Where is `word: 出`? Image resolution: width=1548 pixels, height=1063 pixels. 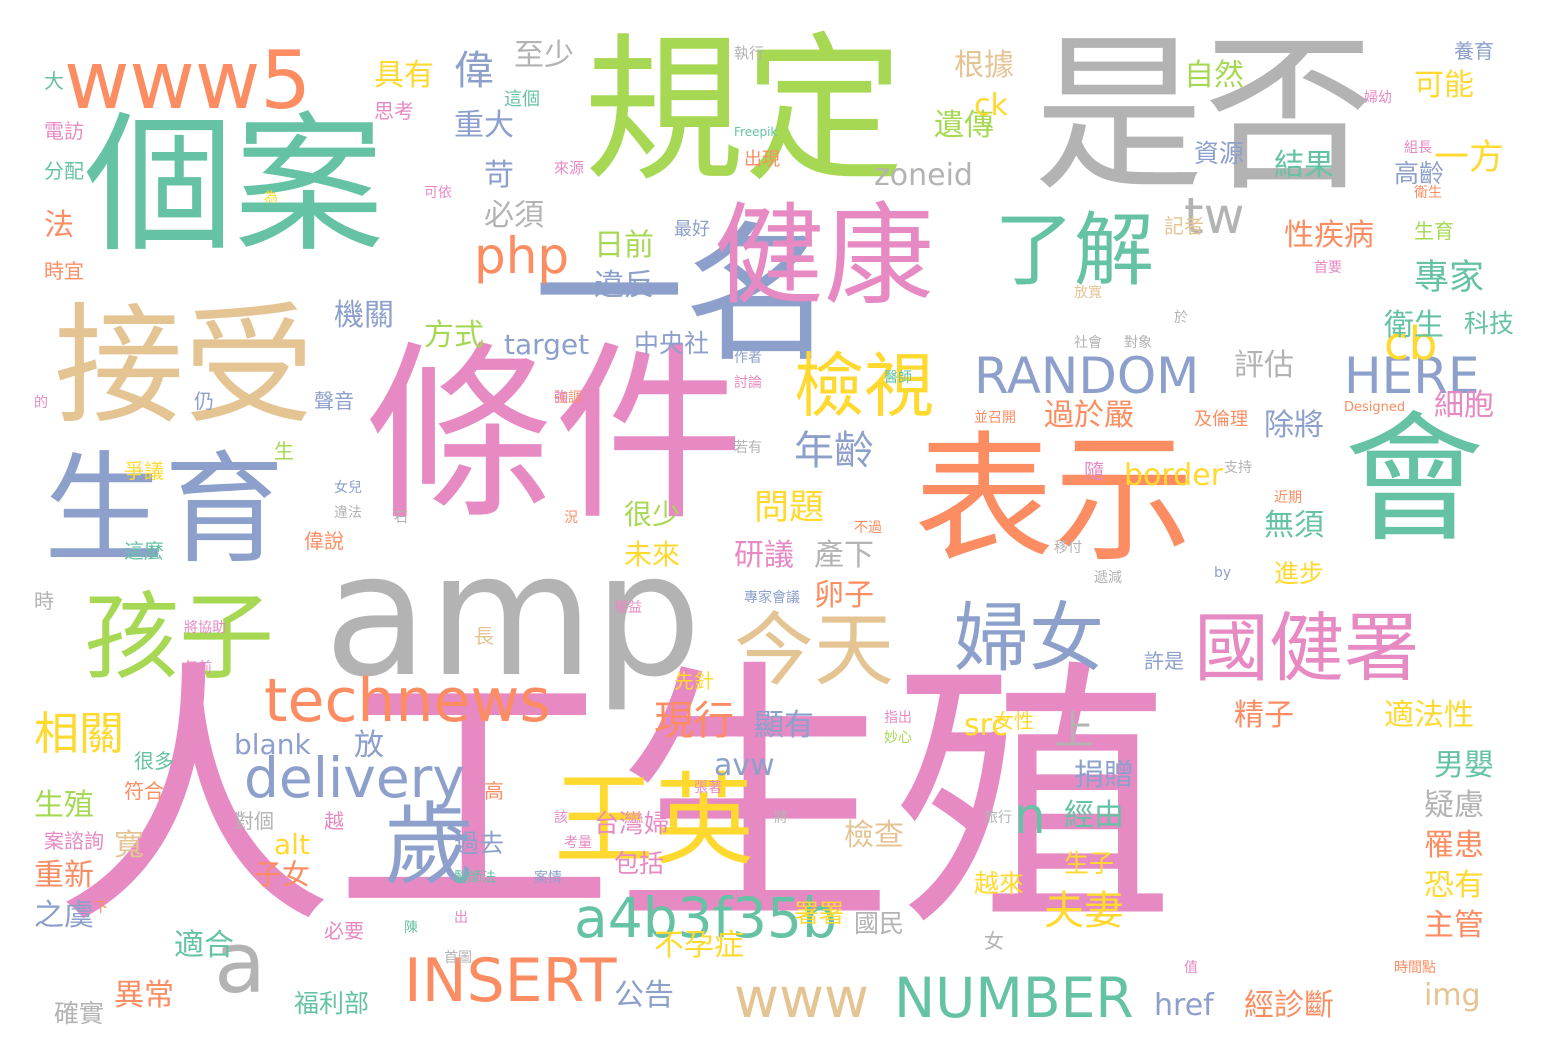
word: 出 is located at coordinates (461, 918).